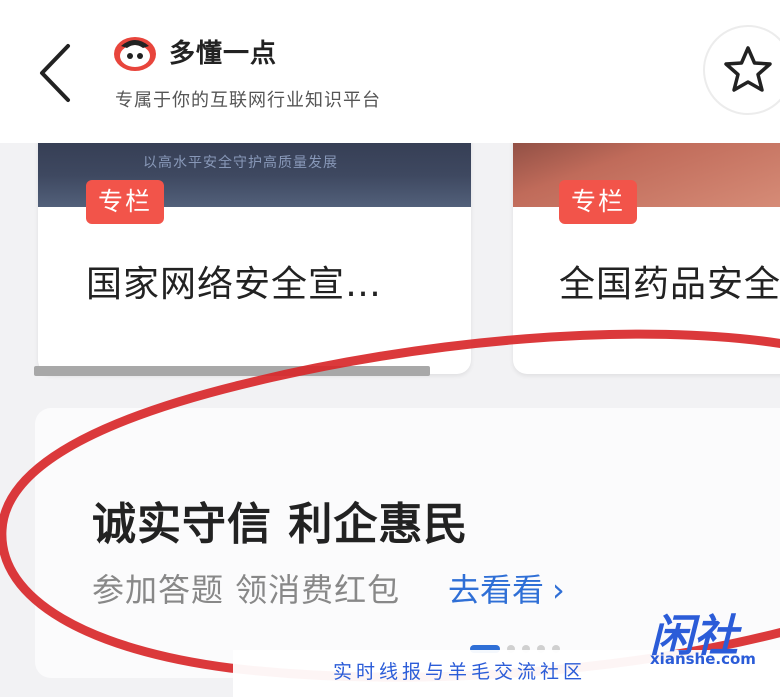  What do you see at coordinates (135, 54) in the screenshot?
I see `app-logo-icon` at bounding box center [135, 54].